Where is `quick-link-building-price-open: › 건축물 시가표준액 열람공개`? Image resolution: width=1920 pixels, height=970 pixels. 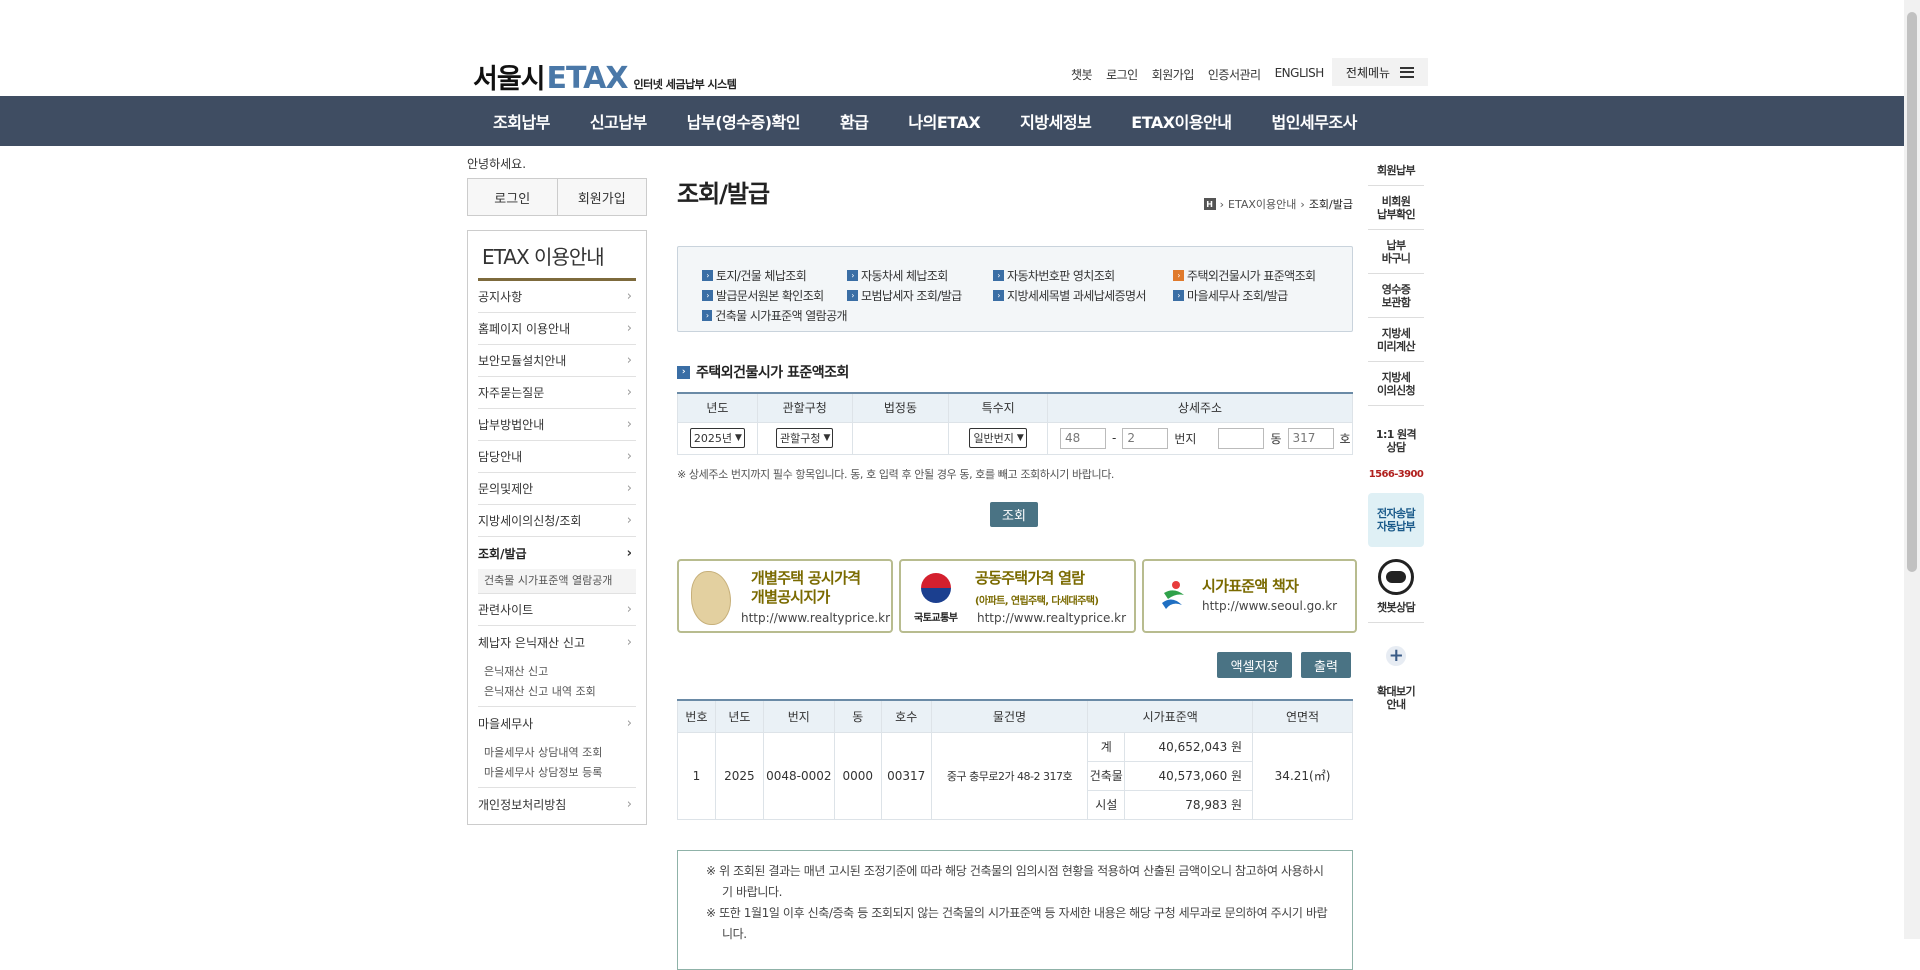 quick-link-building-price-open: › 건축물 시가표준액 열람공개 is located at coordinates (775, 315).